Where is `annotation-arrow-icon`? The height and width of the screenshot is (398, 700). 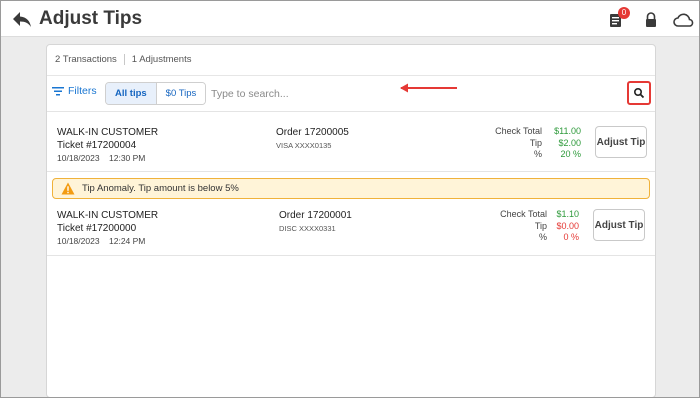 annotation-arrow-icon is located at coordinates (428, 88).